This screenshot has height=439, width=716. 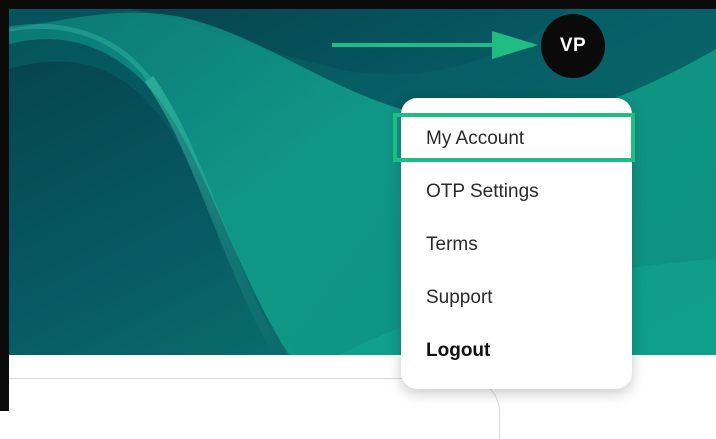 I want to click on menu-item-terms: Terms, so click(x=452, y=245).